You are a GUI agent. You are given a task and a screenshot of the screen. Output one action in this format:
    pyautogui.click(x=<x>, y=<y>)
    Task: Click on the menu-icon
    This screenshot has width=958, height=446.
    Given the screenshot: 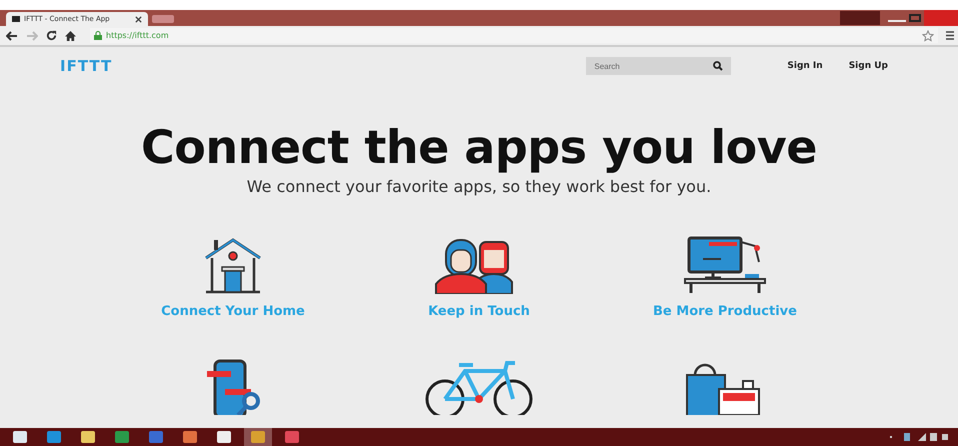 What is the action you would take?
    pyautogui.click(x=950, y=35)
    